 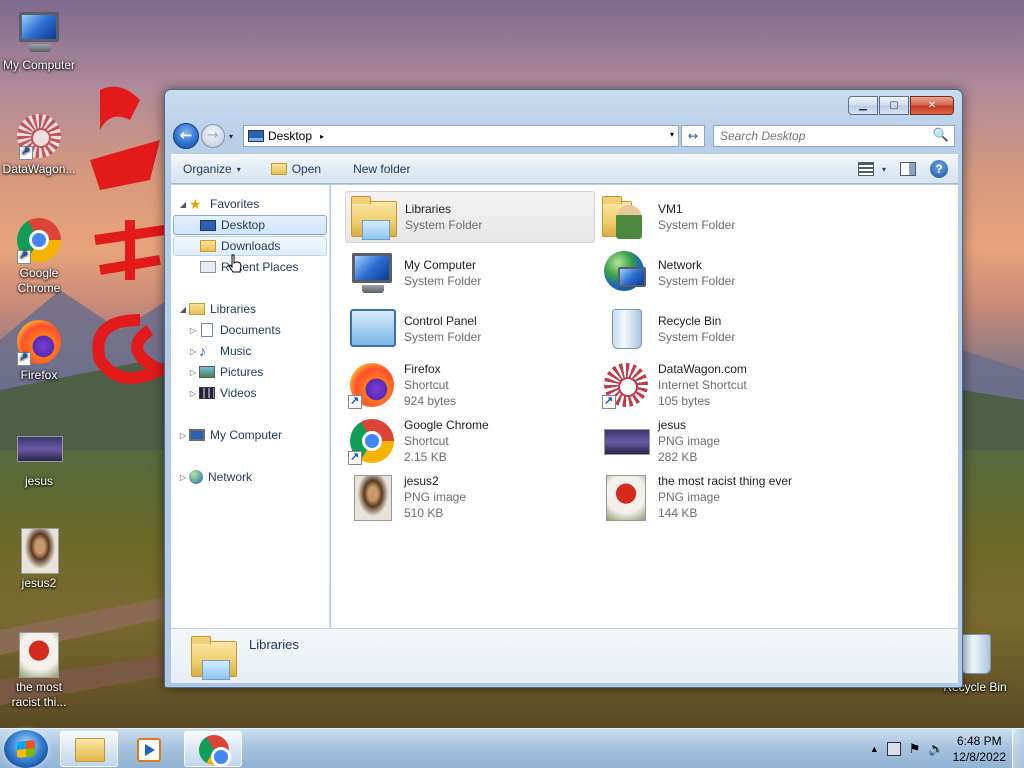 I want to click on nav-favorites-label: Favorites, so click(x=235, y=204).